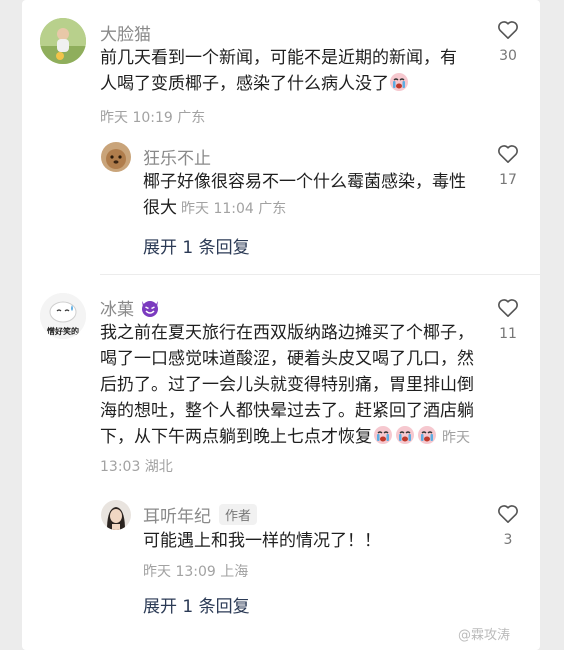 This screenshot has width=564, height=650. What do you see at coordinates (177, 156) in the screenshot?
I see `username: 狂乐不止` at bounding box center [177, 156].